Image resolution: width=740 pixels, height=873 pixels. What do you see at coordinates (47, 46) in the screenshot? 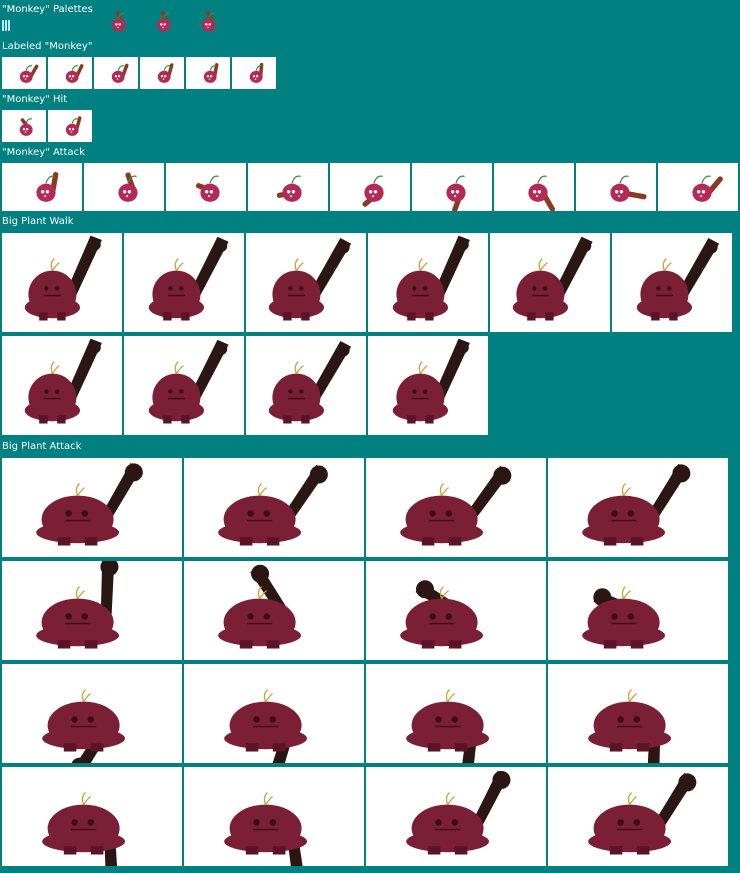
I see `section-label-labeled: Labeled "Monkey"` at bounding box center [47, 46].